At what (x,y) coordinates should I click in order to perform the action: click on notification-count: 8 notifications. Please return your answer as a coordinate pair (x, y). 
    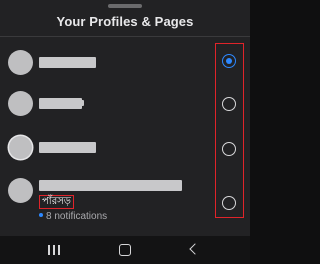
    Looking at the image, I should click on (73, 217).